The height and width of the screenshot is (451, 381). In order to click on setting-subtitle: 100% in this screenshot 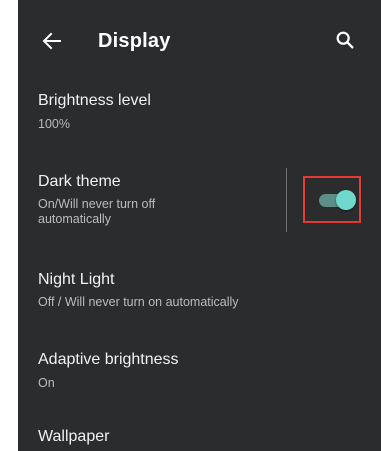, I will do `click(54, 124)`.